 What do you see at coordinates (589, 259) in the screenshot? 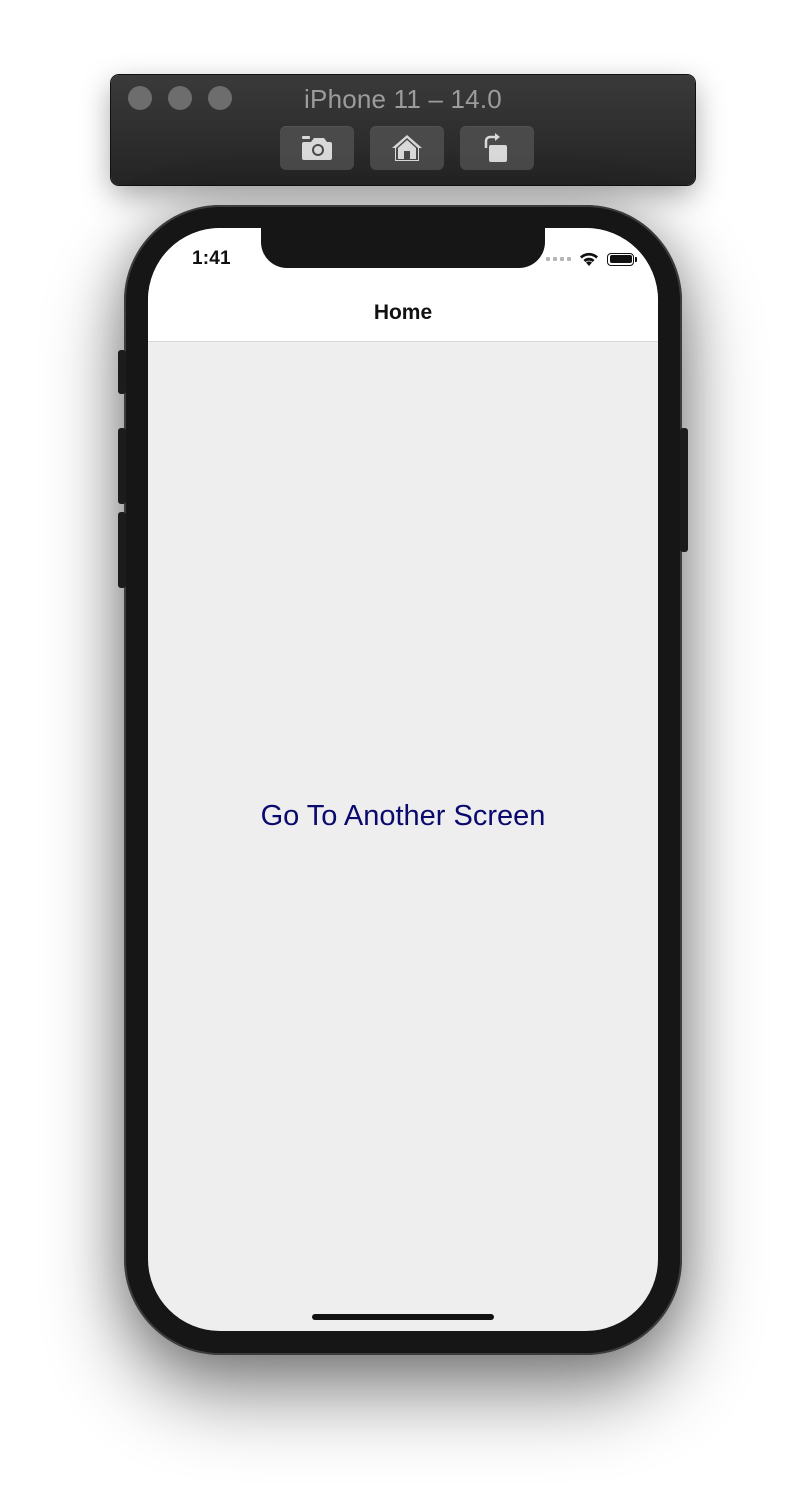
I see `wifi-icon` at bounding box center [589, 259].